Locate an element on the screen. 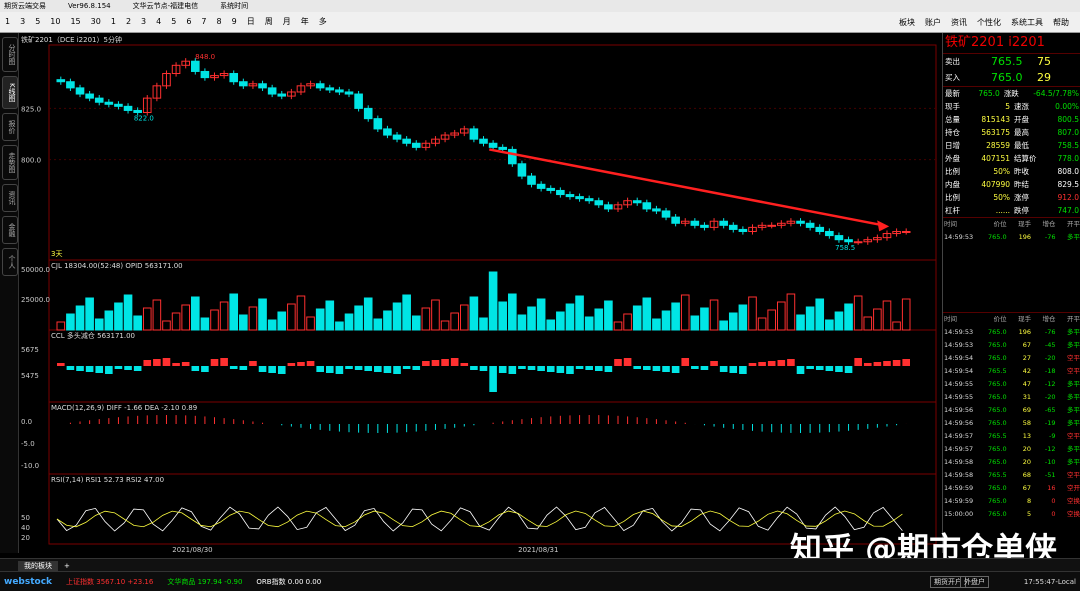  toolbar-button-5: 30 is located at coordinates (96, 22).